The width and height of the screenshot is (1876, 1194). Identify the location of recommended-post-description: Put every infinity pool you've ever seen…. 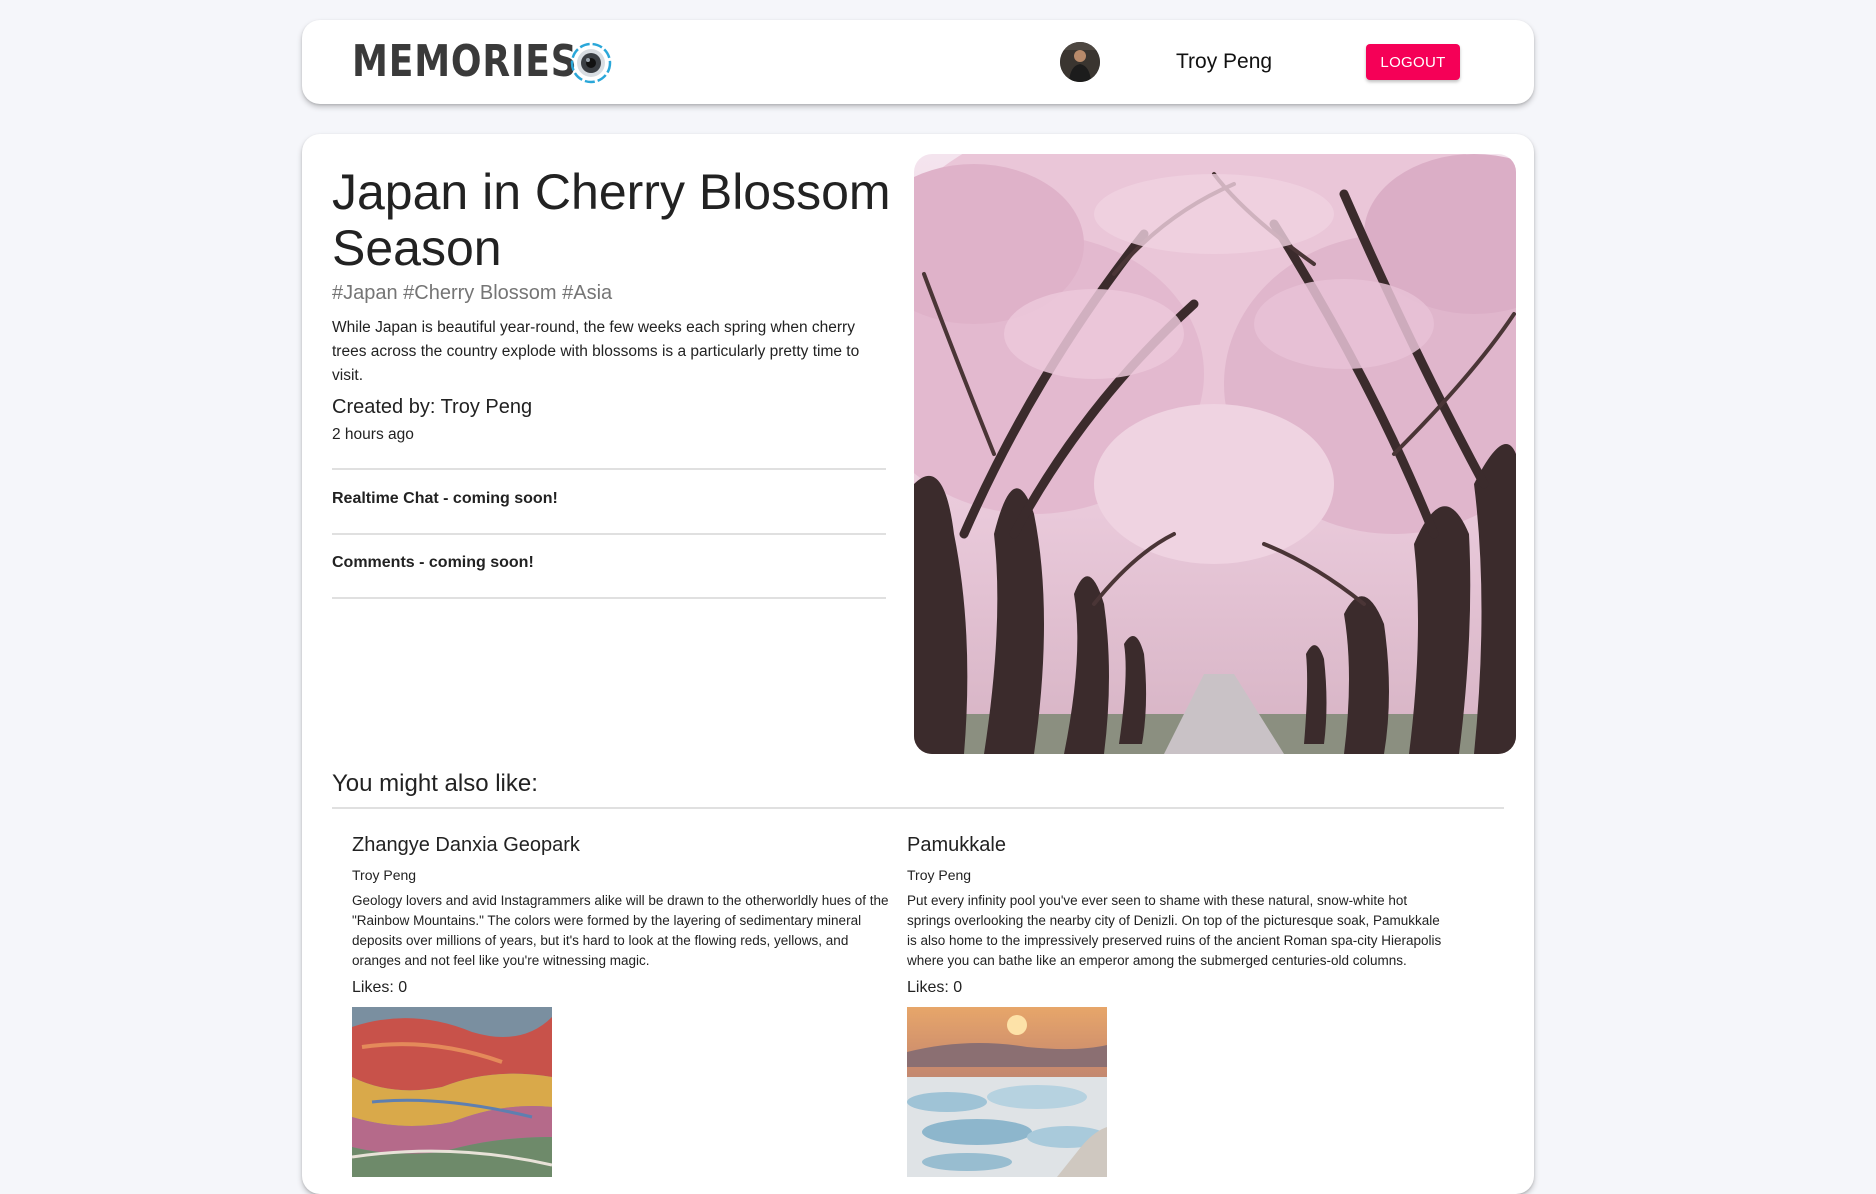
(1174, 930).